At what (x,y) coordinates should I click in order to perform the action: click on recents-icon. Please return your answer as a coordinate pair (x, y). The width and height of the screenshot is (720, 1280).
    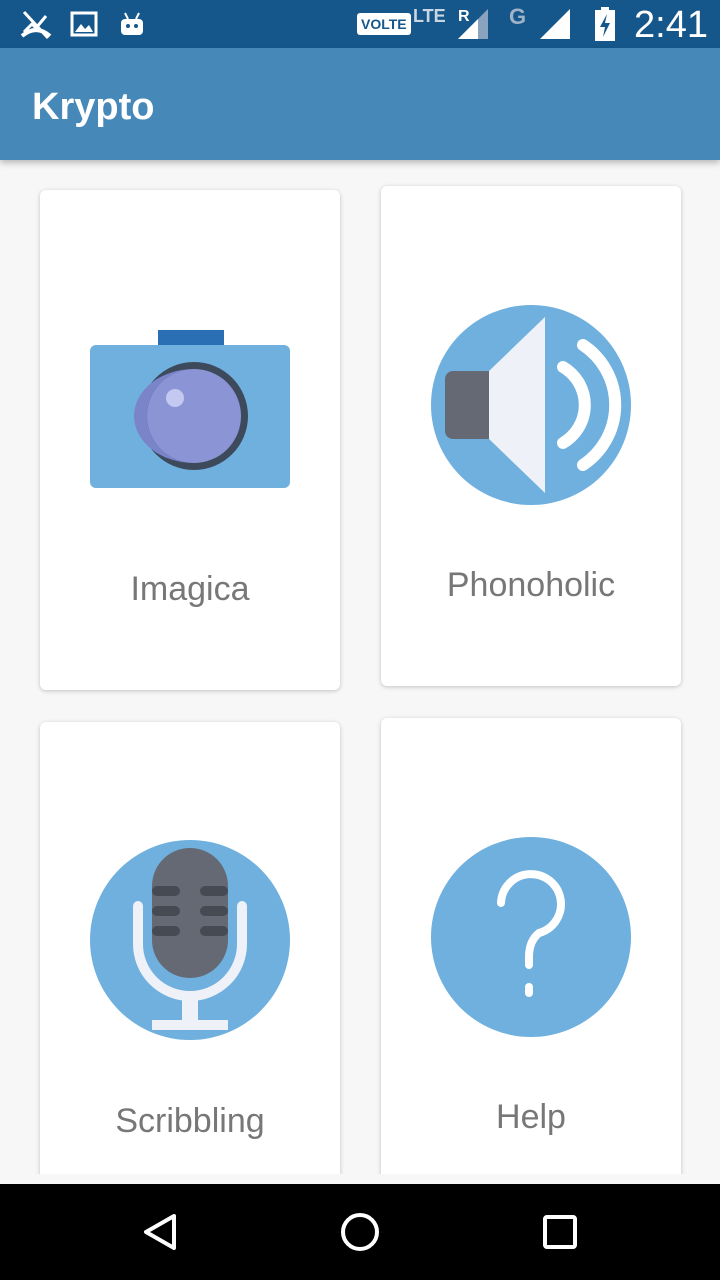
    Looking at the image, I should click on (560, 1232).